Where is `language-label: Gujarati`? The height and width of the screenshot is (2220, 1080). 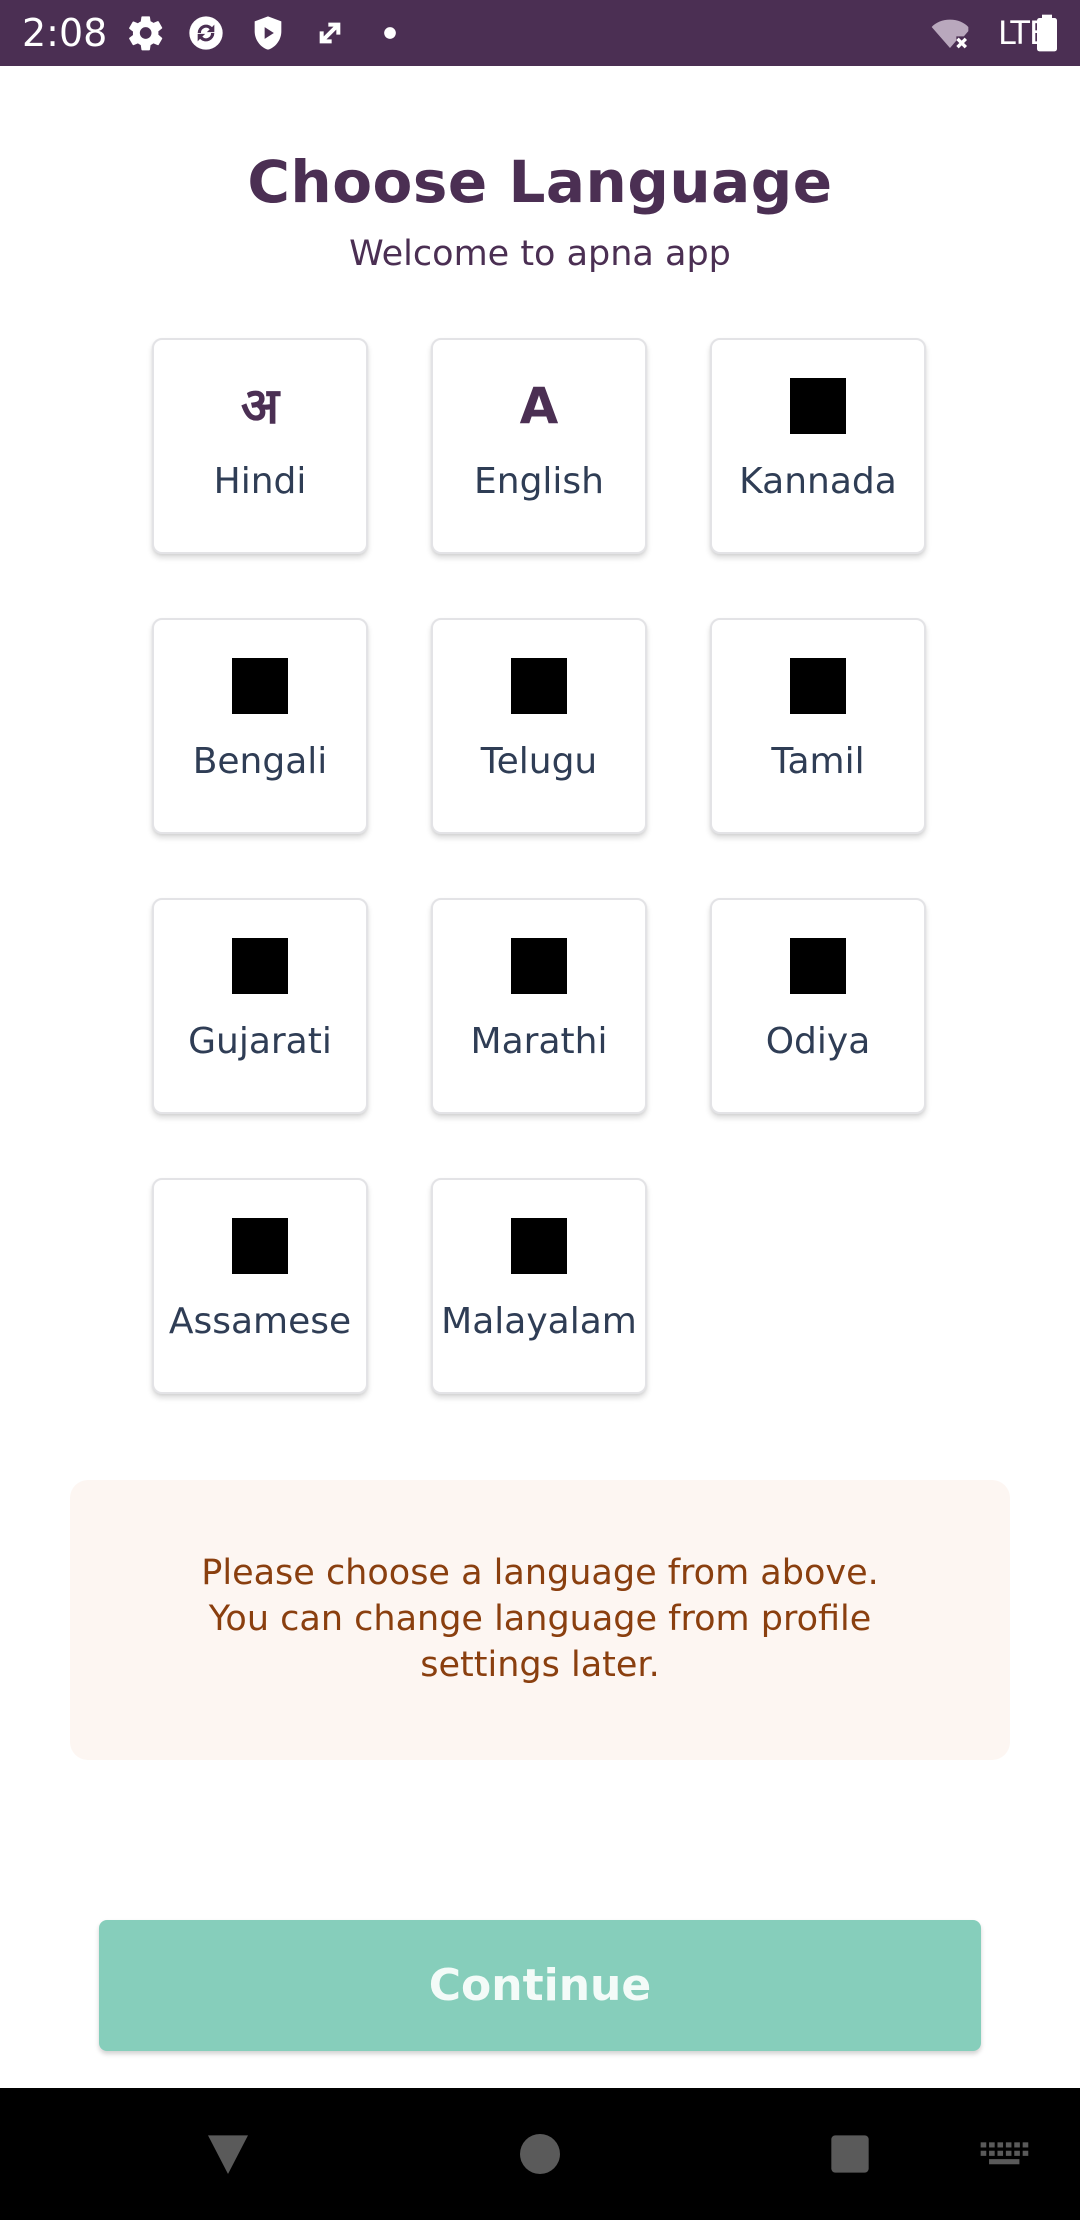 language-label: Gujarati is located at coordinates (260, 1041).